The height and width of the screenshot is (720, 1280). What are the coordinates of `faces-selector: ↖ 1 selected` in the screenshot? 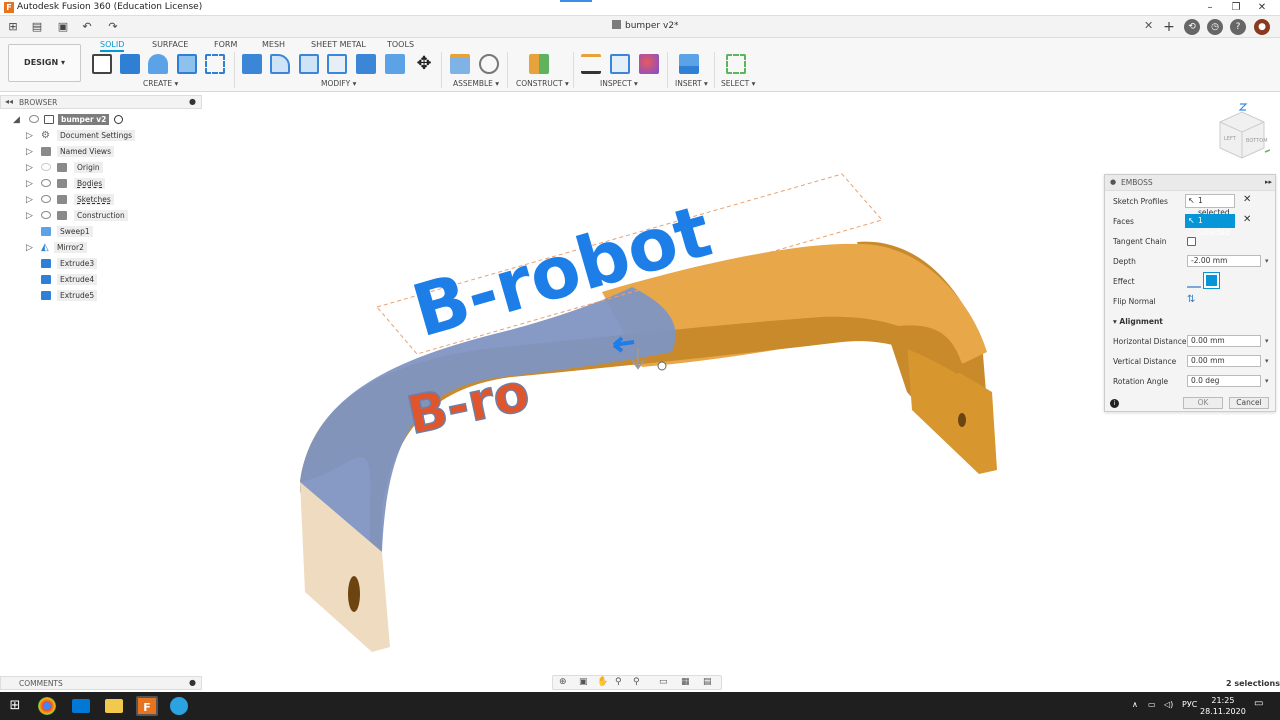 It's located at (1210, 225).